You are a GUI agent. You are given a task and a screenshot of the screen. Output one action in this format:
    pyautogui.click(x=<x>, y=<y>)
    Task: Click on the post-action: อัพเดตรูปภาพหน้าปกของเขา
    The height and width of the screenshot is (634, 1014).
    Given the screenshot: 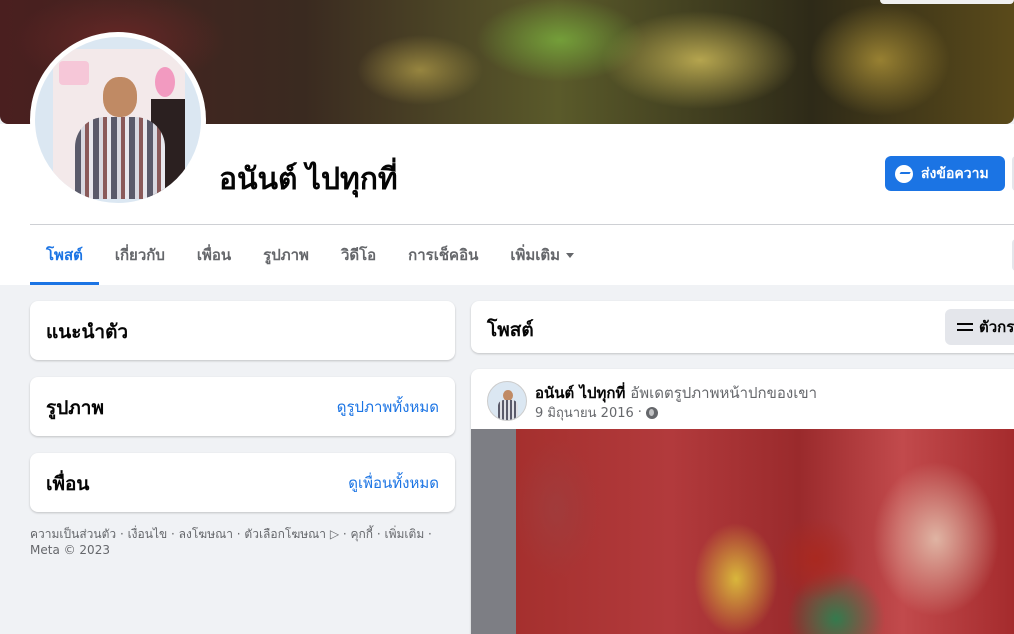 What is the action you would take?
    pyautogui.click(x=724, y=393)
    